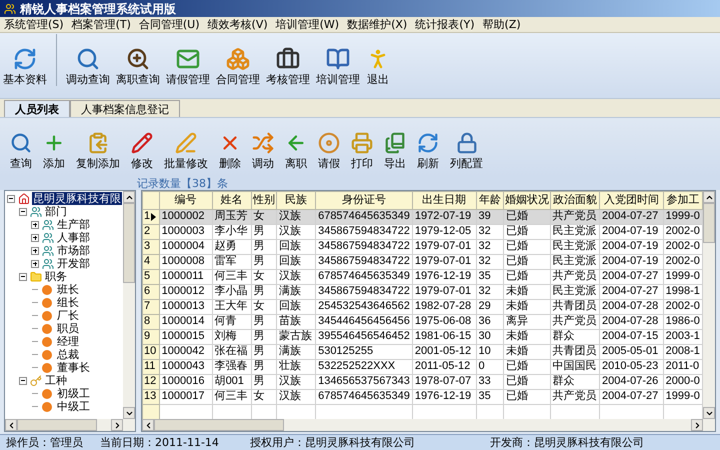 The width and height of the screenshot is (720, 450). Describe the element at coordinates (73, 224) in the screenshot. I see `tree-item: 生产部` at that location.